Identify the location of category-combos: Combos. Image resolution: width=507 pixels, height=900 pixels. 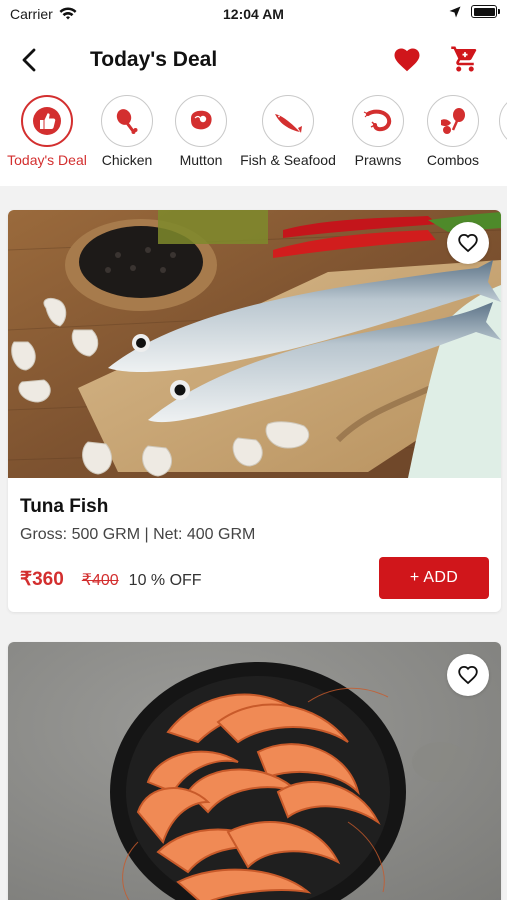
(453, 131).